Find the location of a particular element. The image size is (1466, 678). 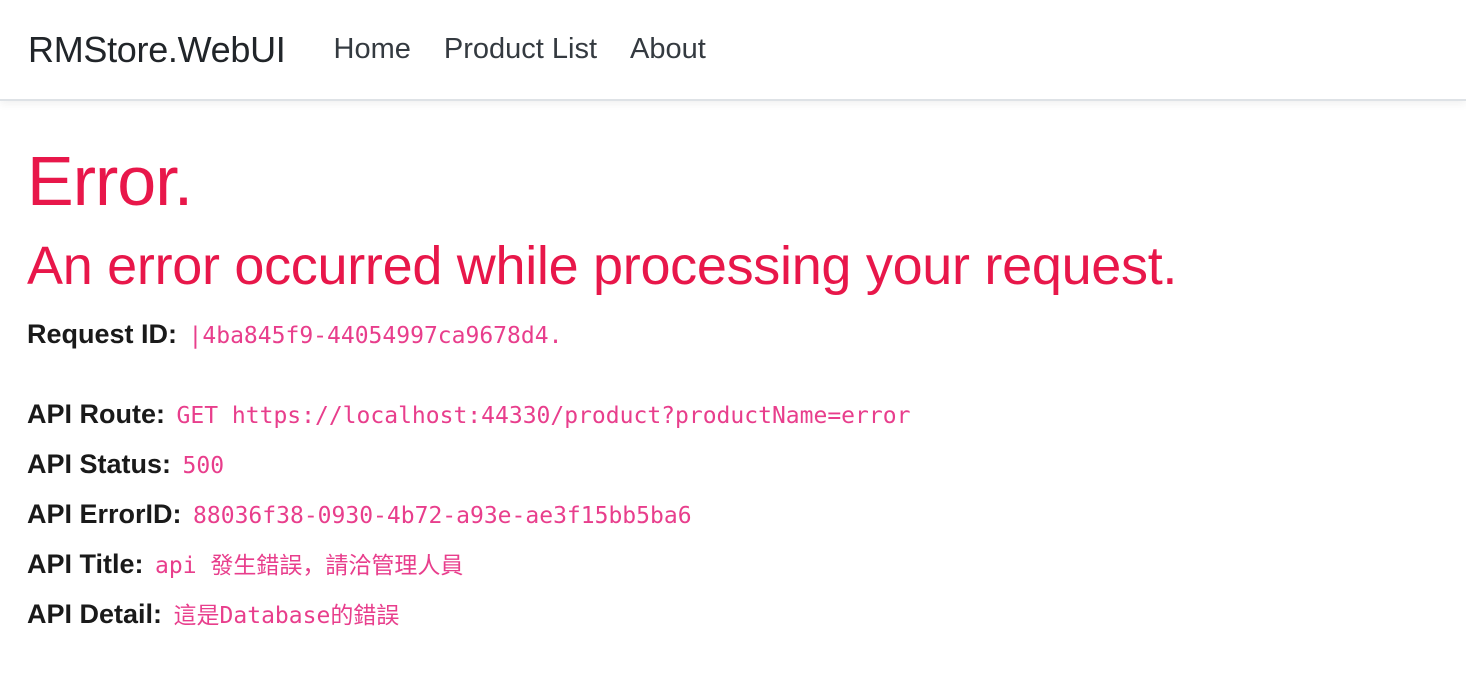

navbar: RMStore.WebUI Home Product List About is located at coordinates (733, 50).